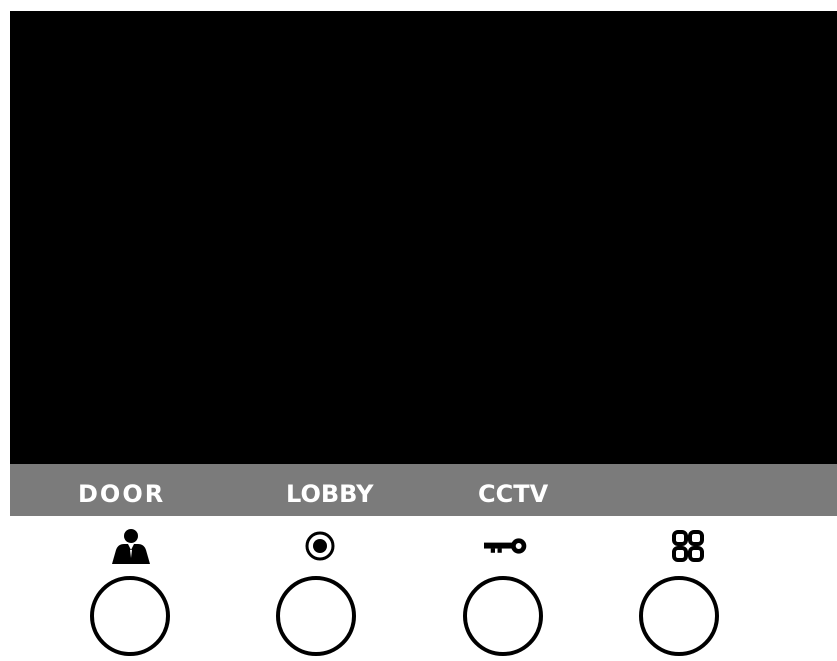 The image size is (837, 661). I want to click on person-icon, so click(131, 546).